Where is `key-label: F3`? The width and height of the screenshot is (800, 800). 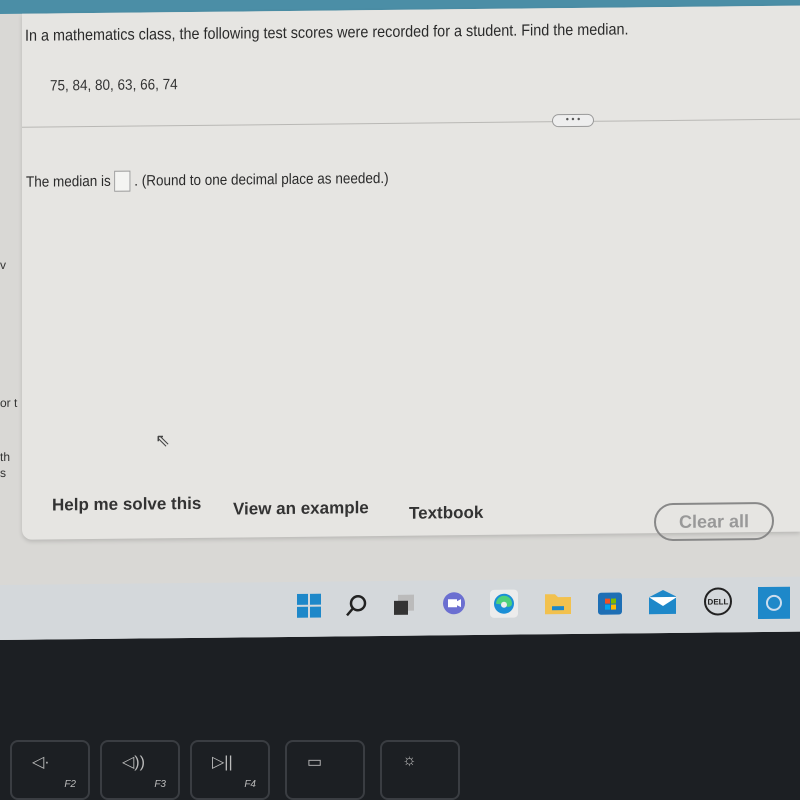
key-label: F3 is located at coordinates (160, 784).